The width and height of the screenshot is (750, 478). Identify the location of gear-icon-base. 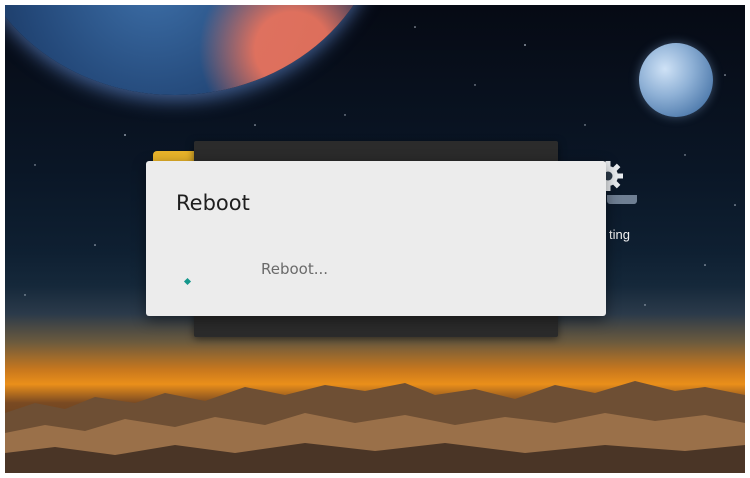
(622, 199).